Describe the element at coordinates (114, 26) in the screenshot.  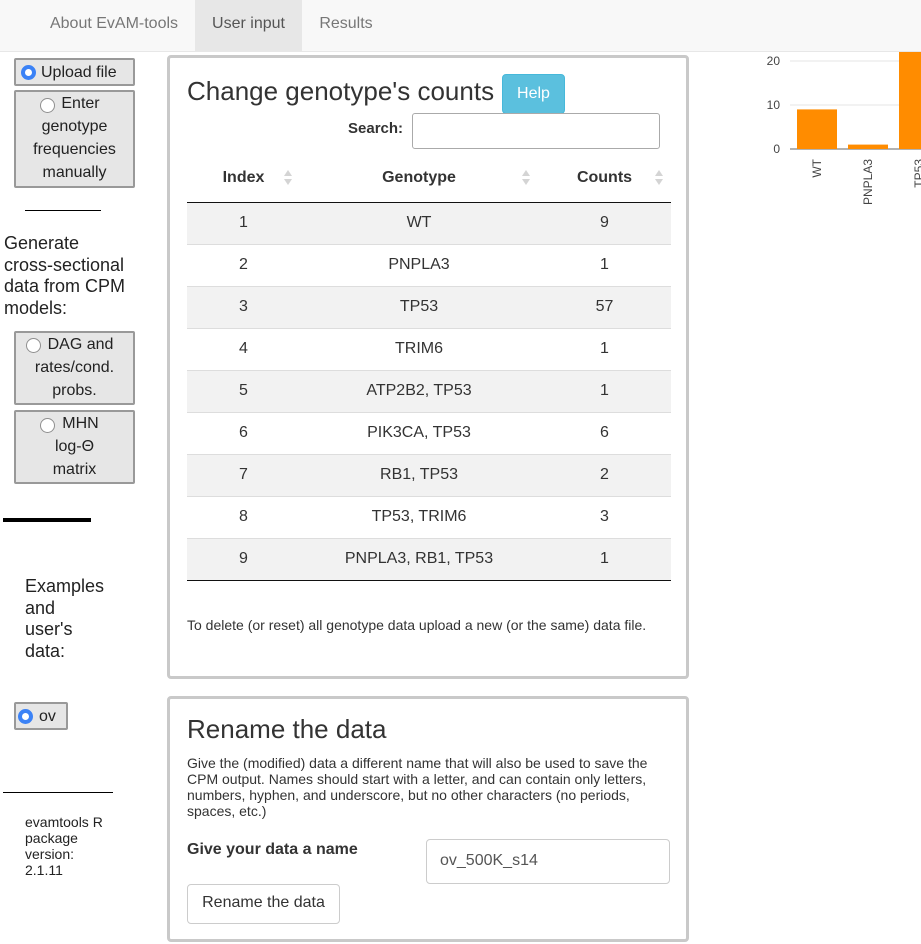
I see `tab-about: About EvAM-tools` at that location.